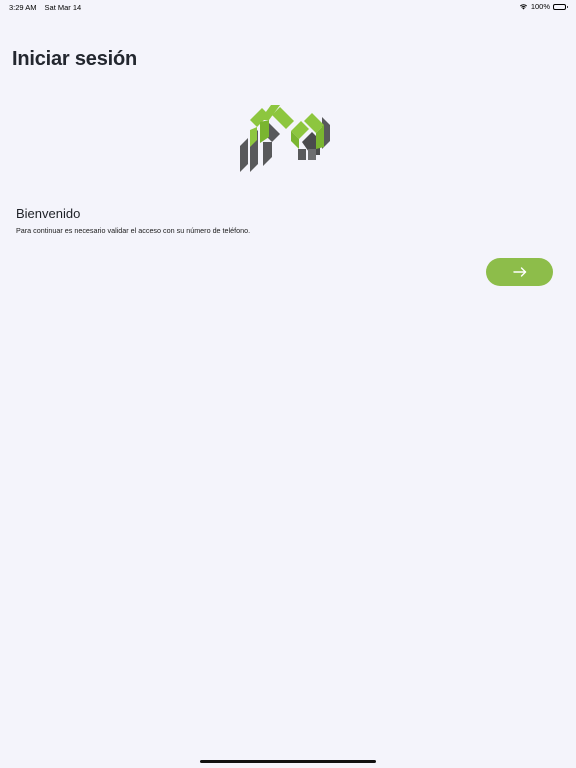 The width and height of the screenshot is (576, 768). Describe the element at coordinates (288, 761) in the screenshot. I see `home-indicator` at that location.